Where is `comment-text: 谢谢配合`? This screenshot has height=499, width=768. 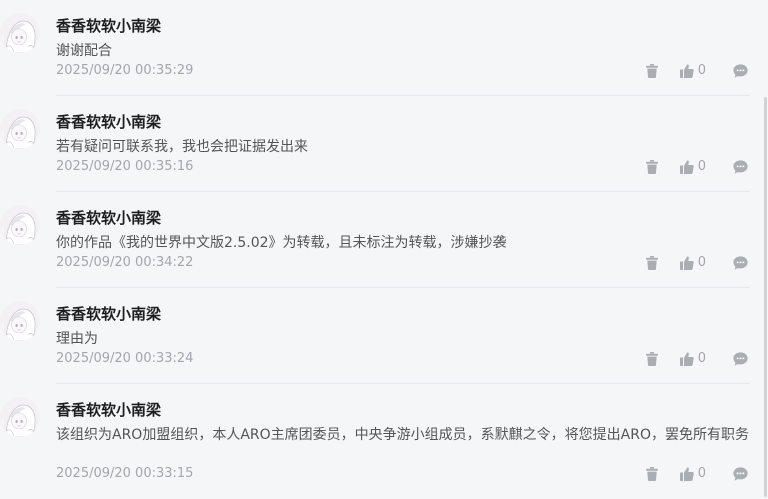
comment-text: 谢谢配合 is located at coordinates (84, 51).